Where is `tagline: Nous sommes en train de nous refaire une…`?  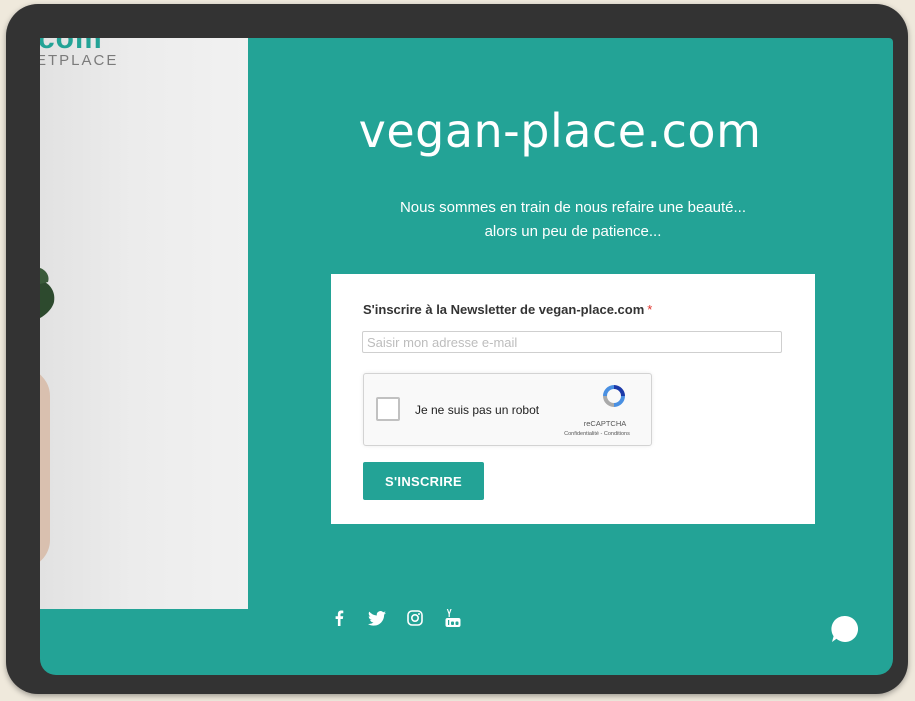
tagline: Nous sommes en train de nous refaire une… is located at coordinates (573, 220).